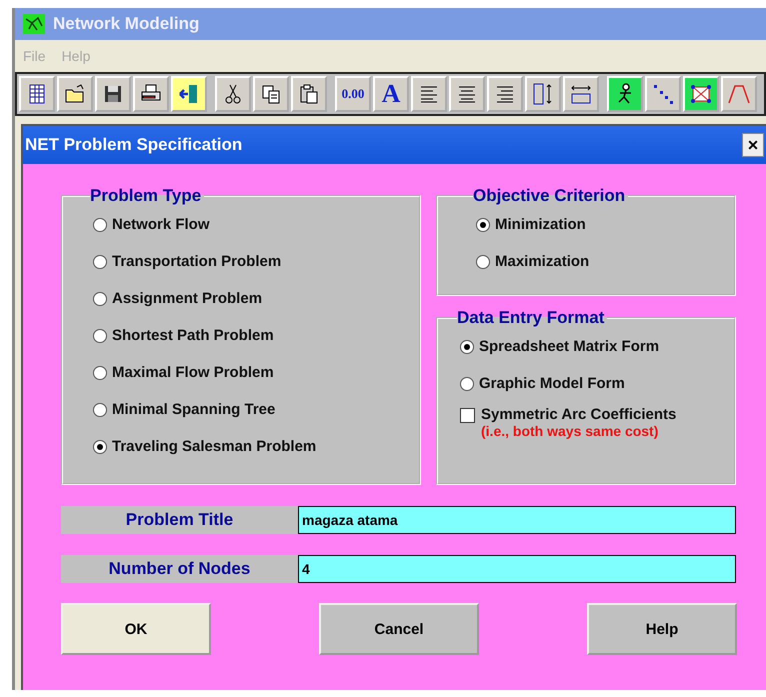 This screenshot has width=766, height=697. What do you see at coordinates (505, 94) in the screenshot?
I see `align-right-button` at bounding box center [505, 94].